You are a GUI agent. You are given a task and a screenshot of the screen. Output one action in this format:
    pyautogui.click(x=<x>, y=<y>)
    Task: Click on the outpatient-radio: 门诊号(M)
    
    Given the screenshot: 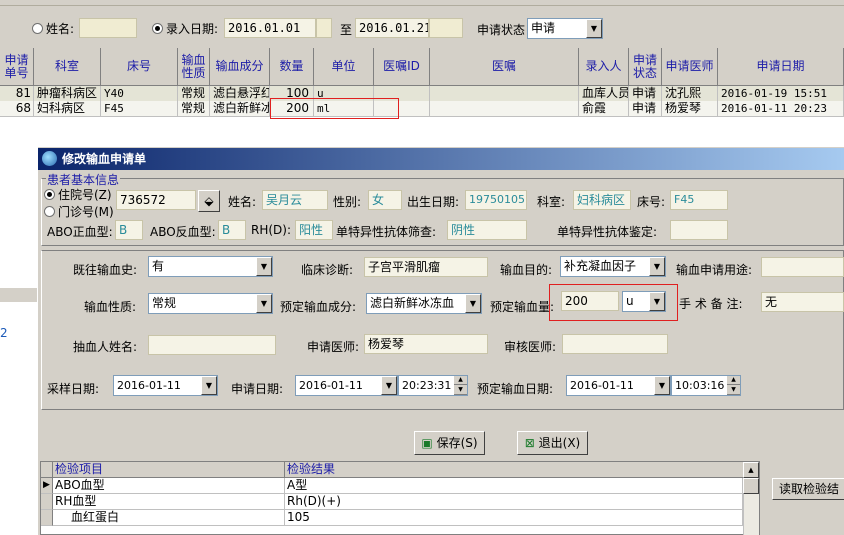 What is the action you would take?
    pyautogui.click(x=79, y=211)
    